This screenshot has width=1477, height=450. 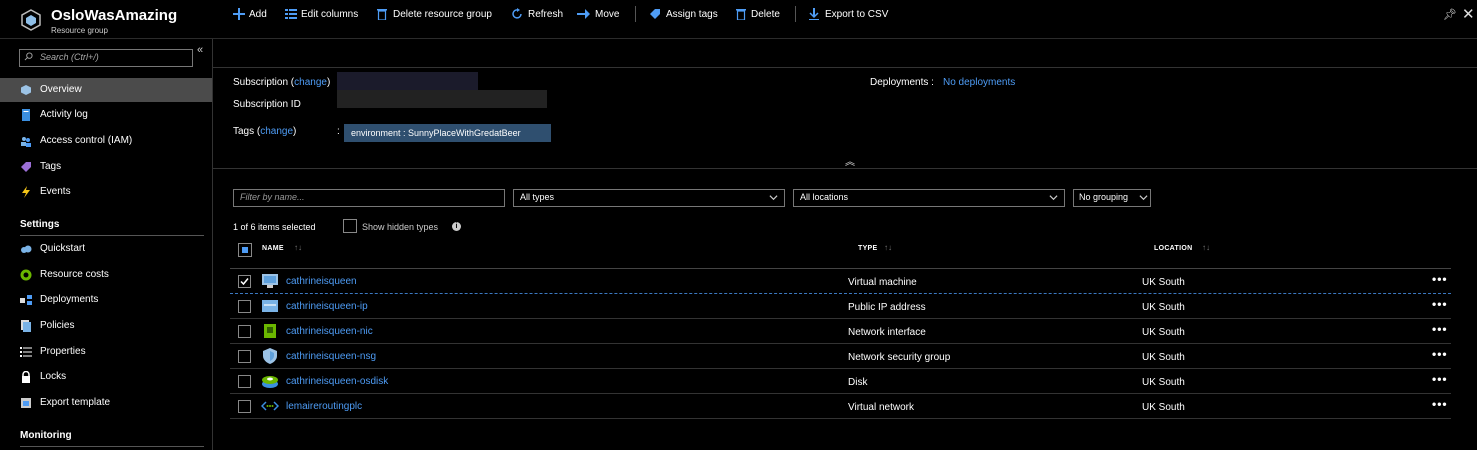 I want to click on types-value: All types, so click(x=537, y=197).